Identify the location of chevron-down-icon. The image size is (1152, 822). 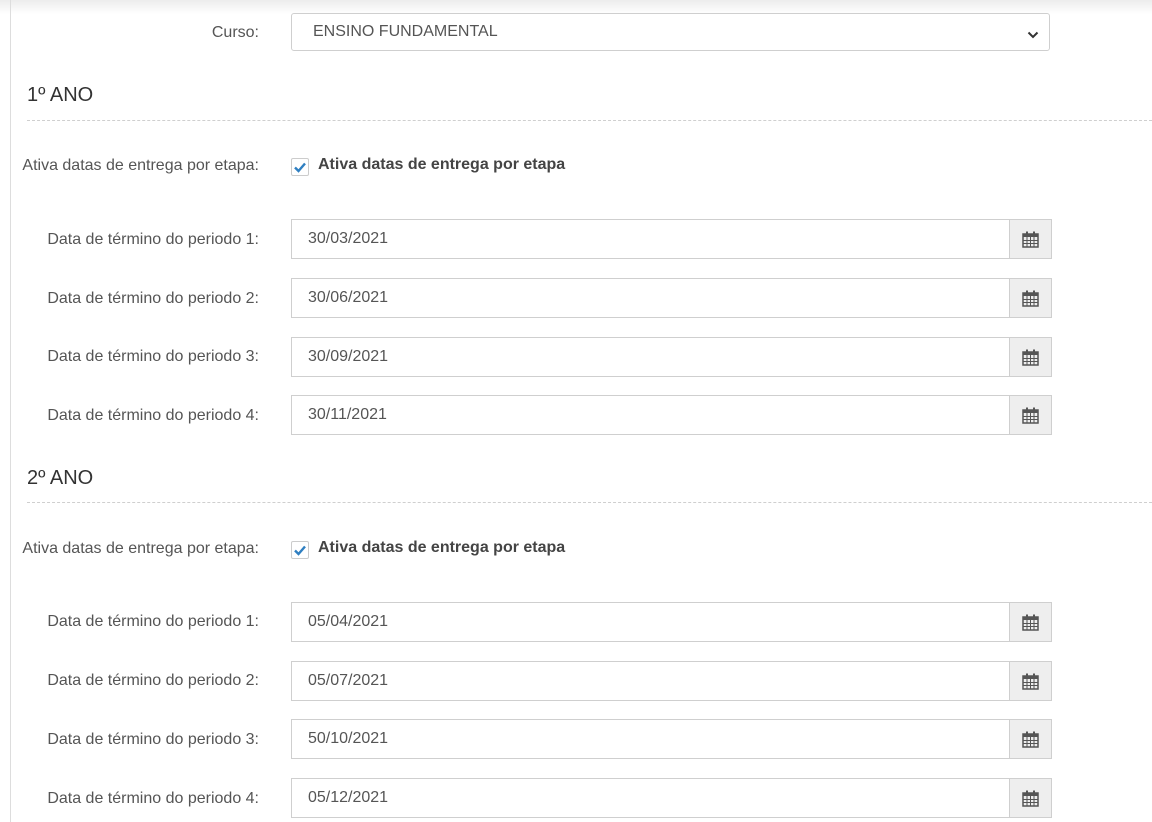
(1033, 36).